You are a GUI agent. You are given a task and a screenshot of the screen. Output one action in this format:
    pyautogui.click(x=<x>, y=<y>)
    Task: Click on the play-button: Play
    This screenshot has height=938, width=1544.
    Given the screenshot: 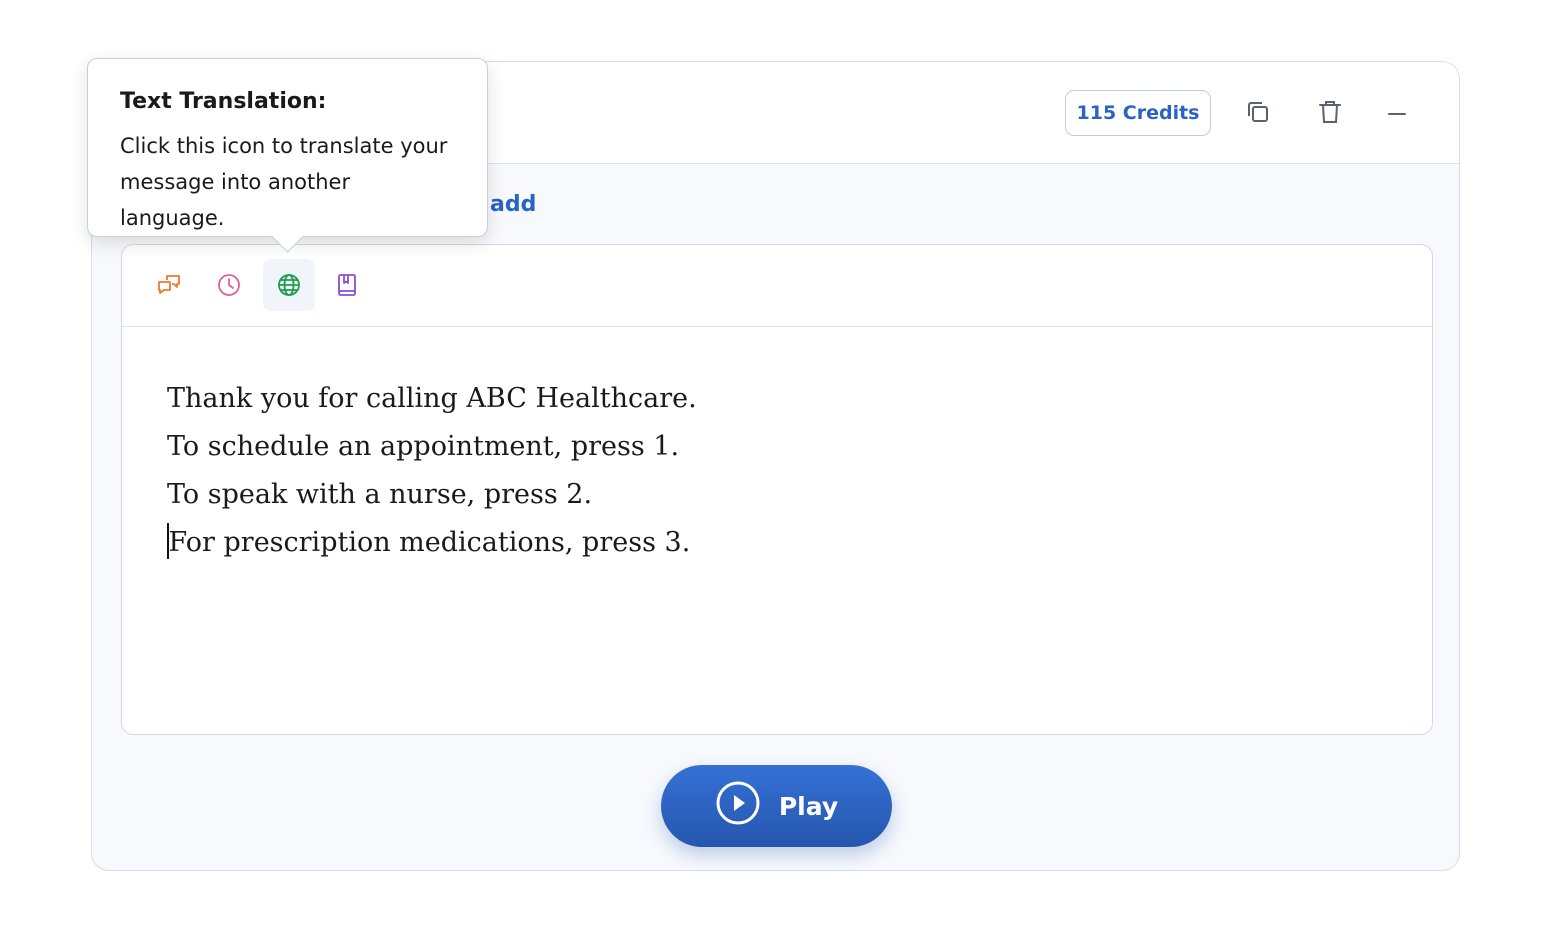 What is the action you would take?
    pyautogui.click(x=776, y=806)
    